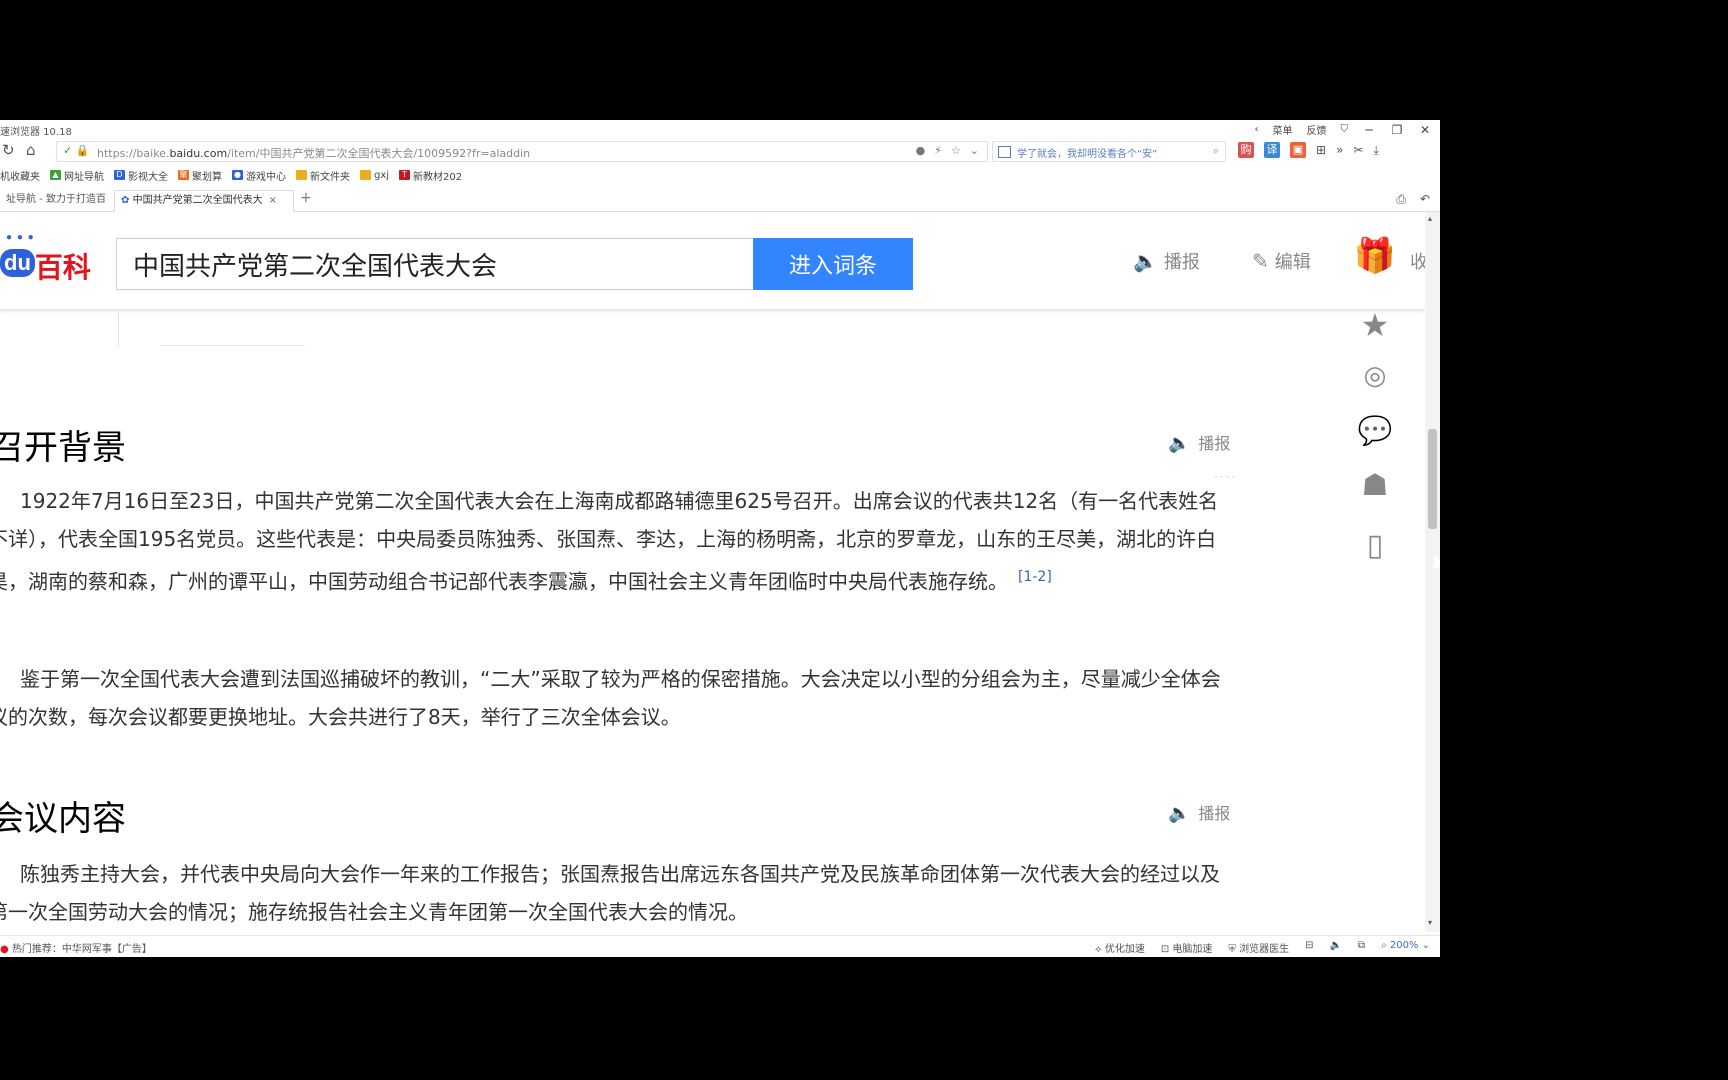 Image resolution: width=1728 pixels, height=1080 pixels. Describe the element at coordinates (76, 150) in the screenshot. I see `secure-lock-icon: ✓ 🔒` at that location.